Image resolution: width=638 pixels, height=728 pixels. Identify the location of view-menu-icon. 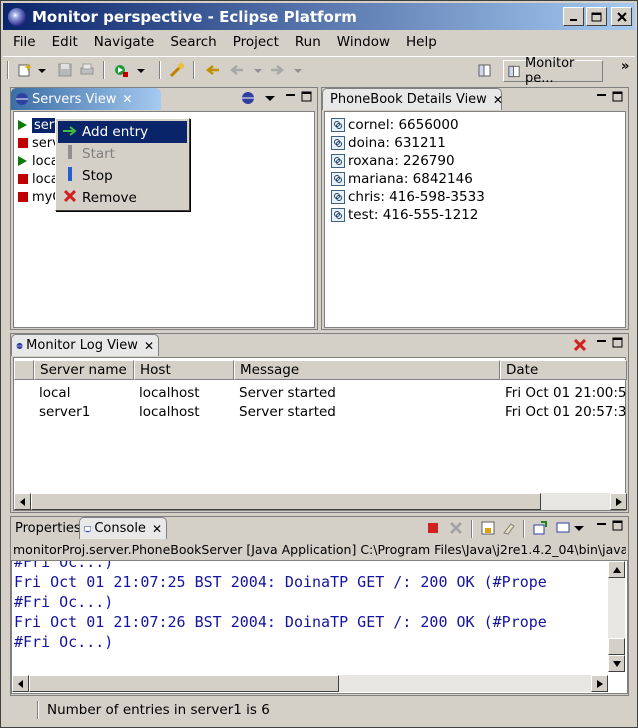
(270, 98).